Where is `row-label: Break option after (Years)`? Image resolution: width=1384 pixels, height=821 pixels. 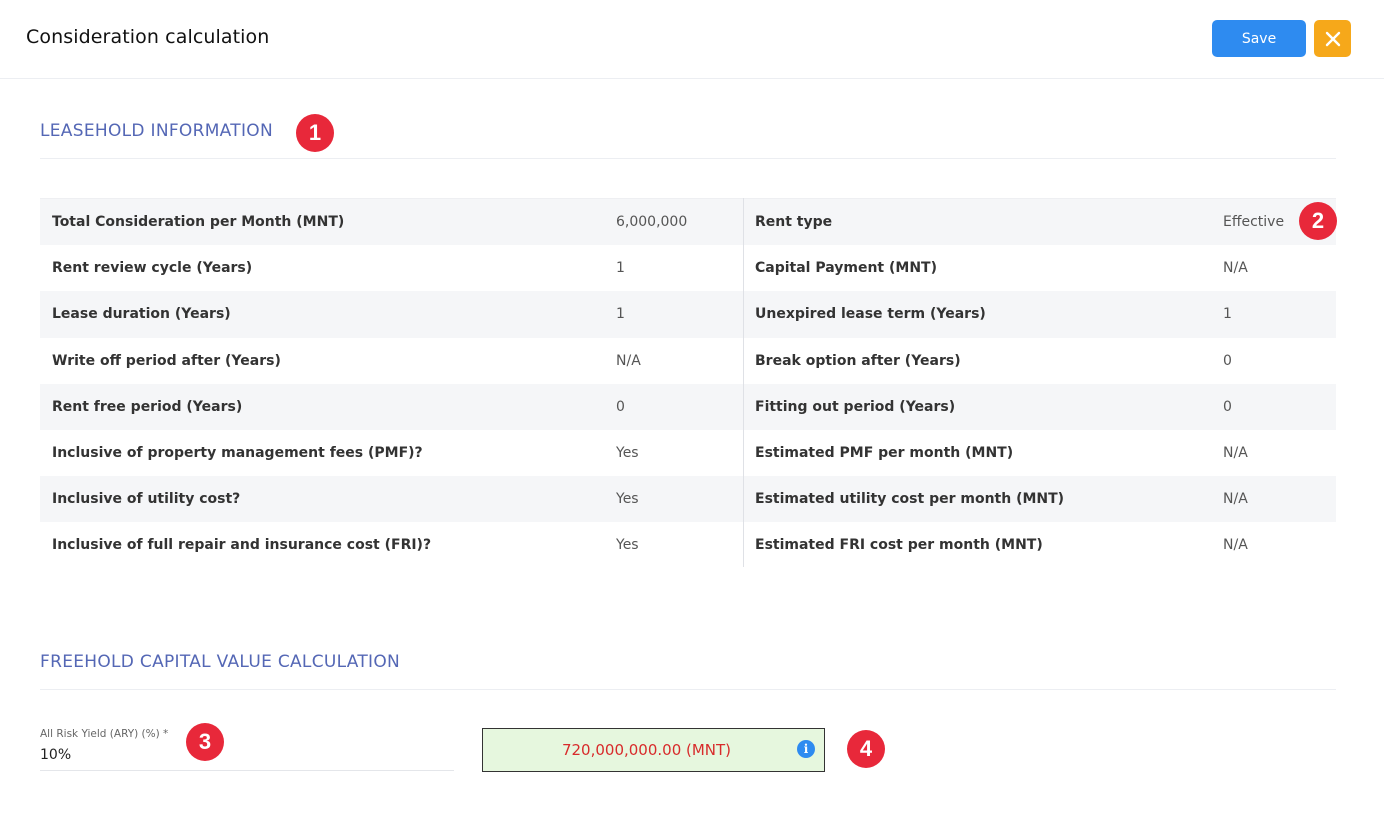
row-label: Break option after (Years) is located at coordinates (858, 360).